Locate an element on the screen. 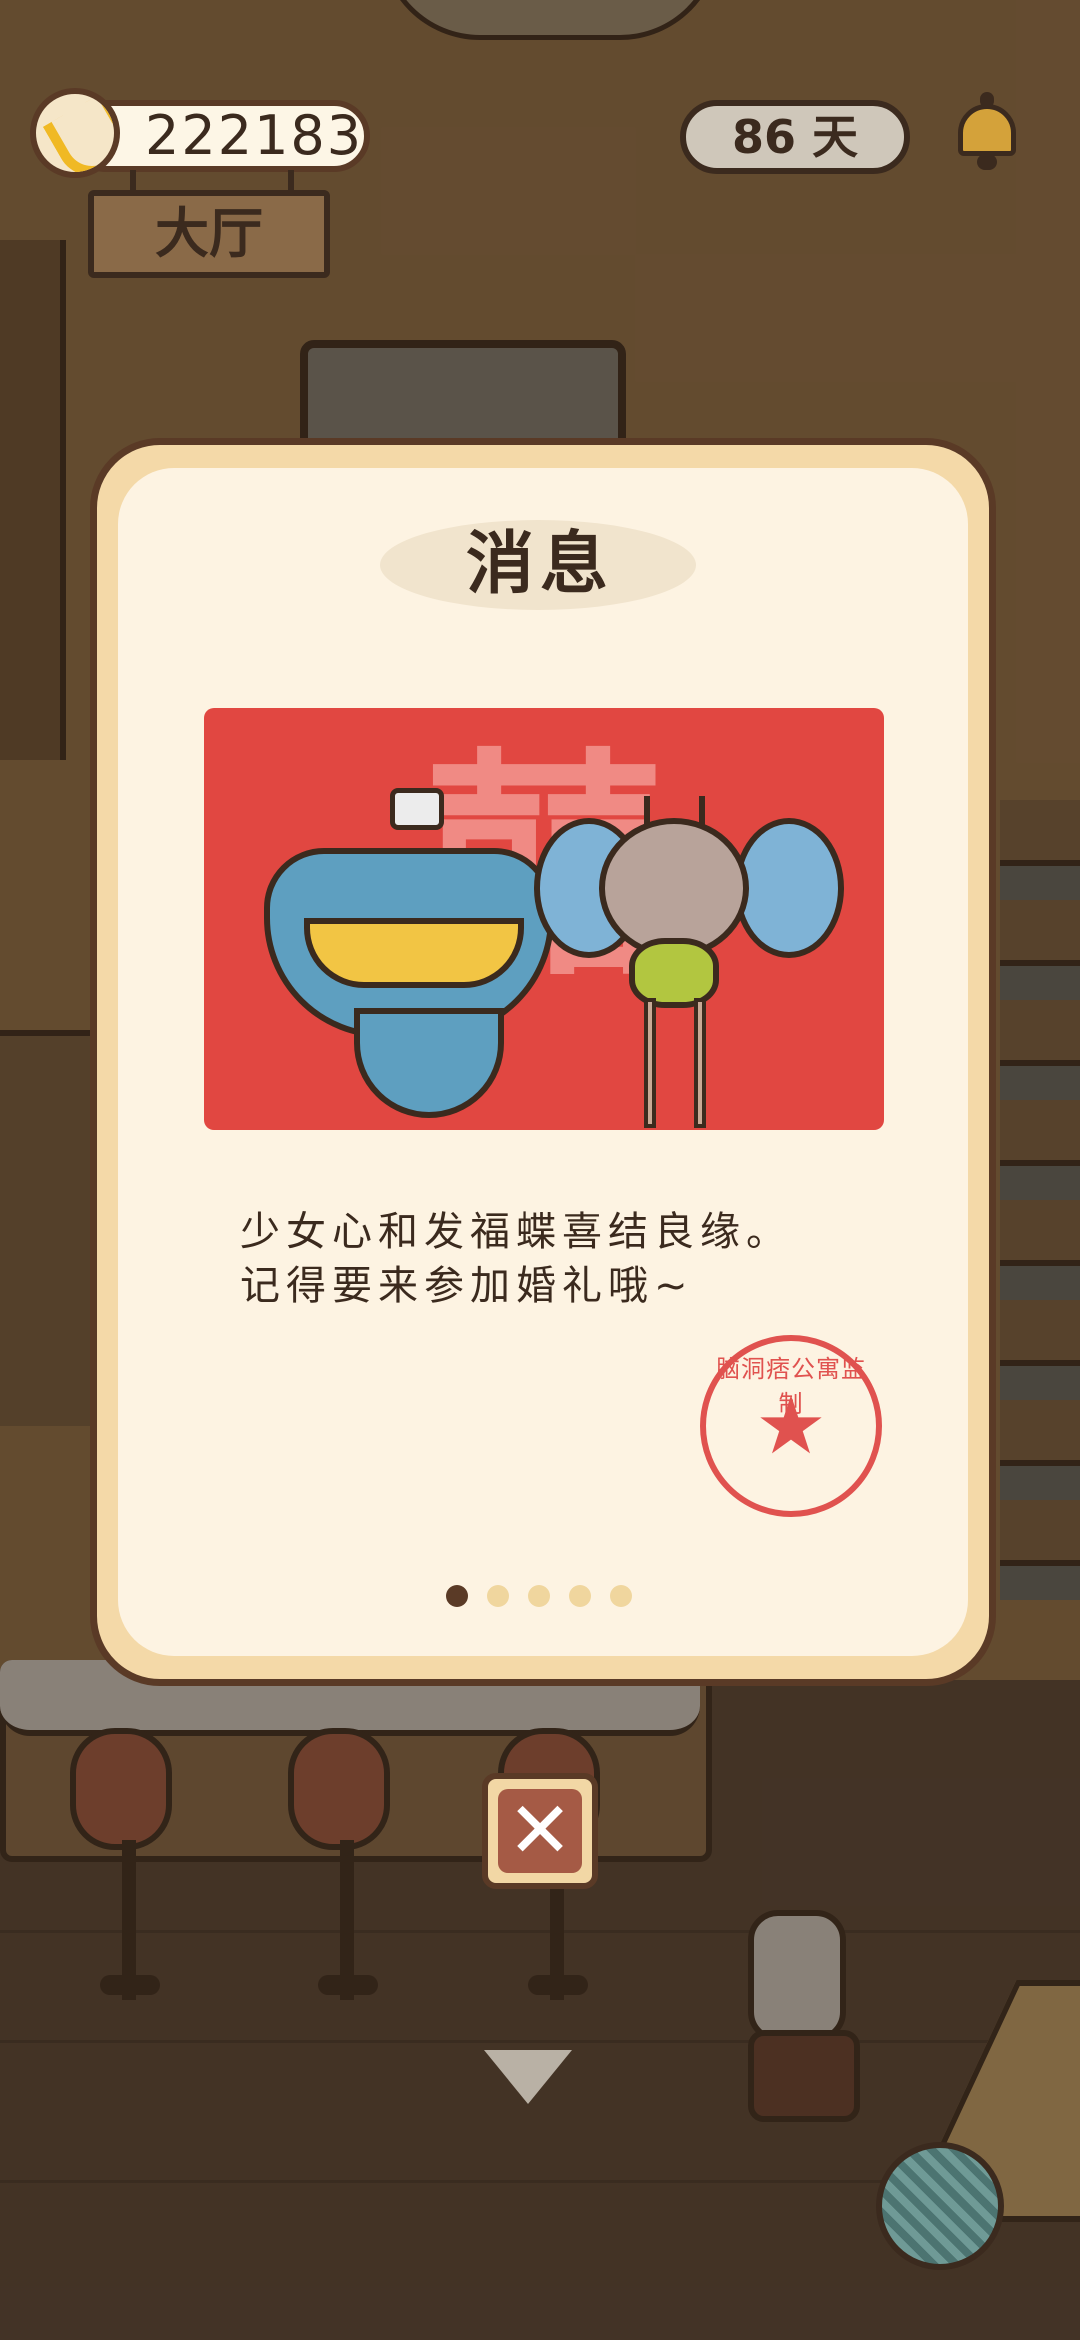 The image size is (1080, 2340). close-button: ✕ is located at coordinates (540, 1831).